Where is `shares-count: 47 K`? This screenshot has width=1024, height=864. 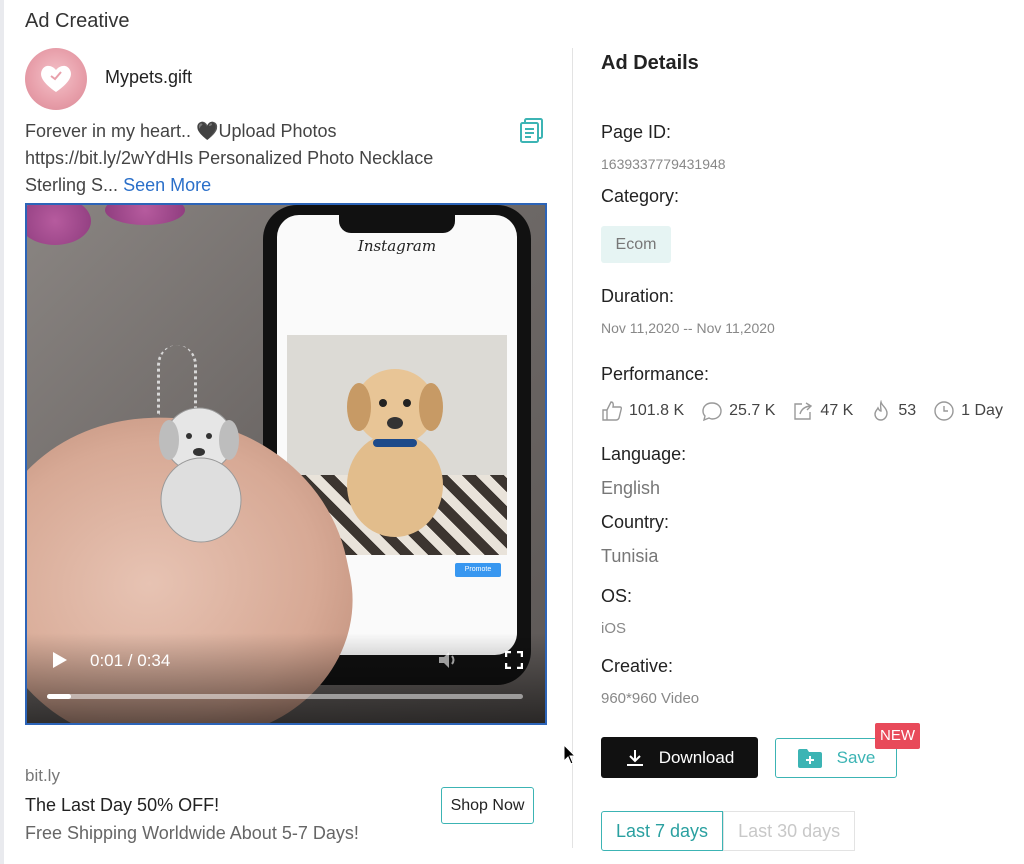
shares-count: 47 K is located at coordinates (837, 410).